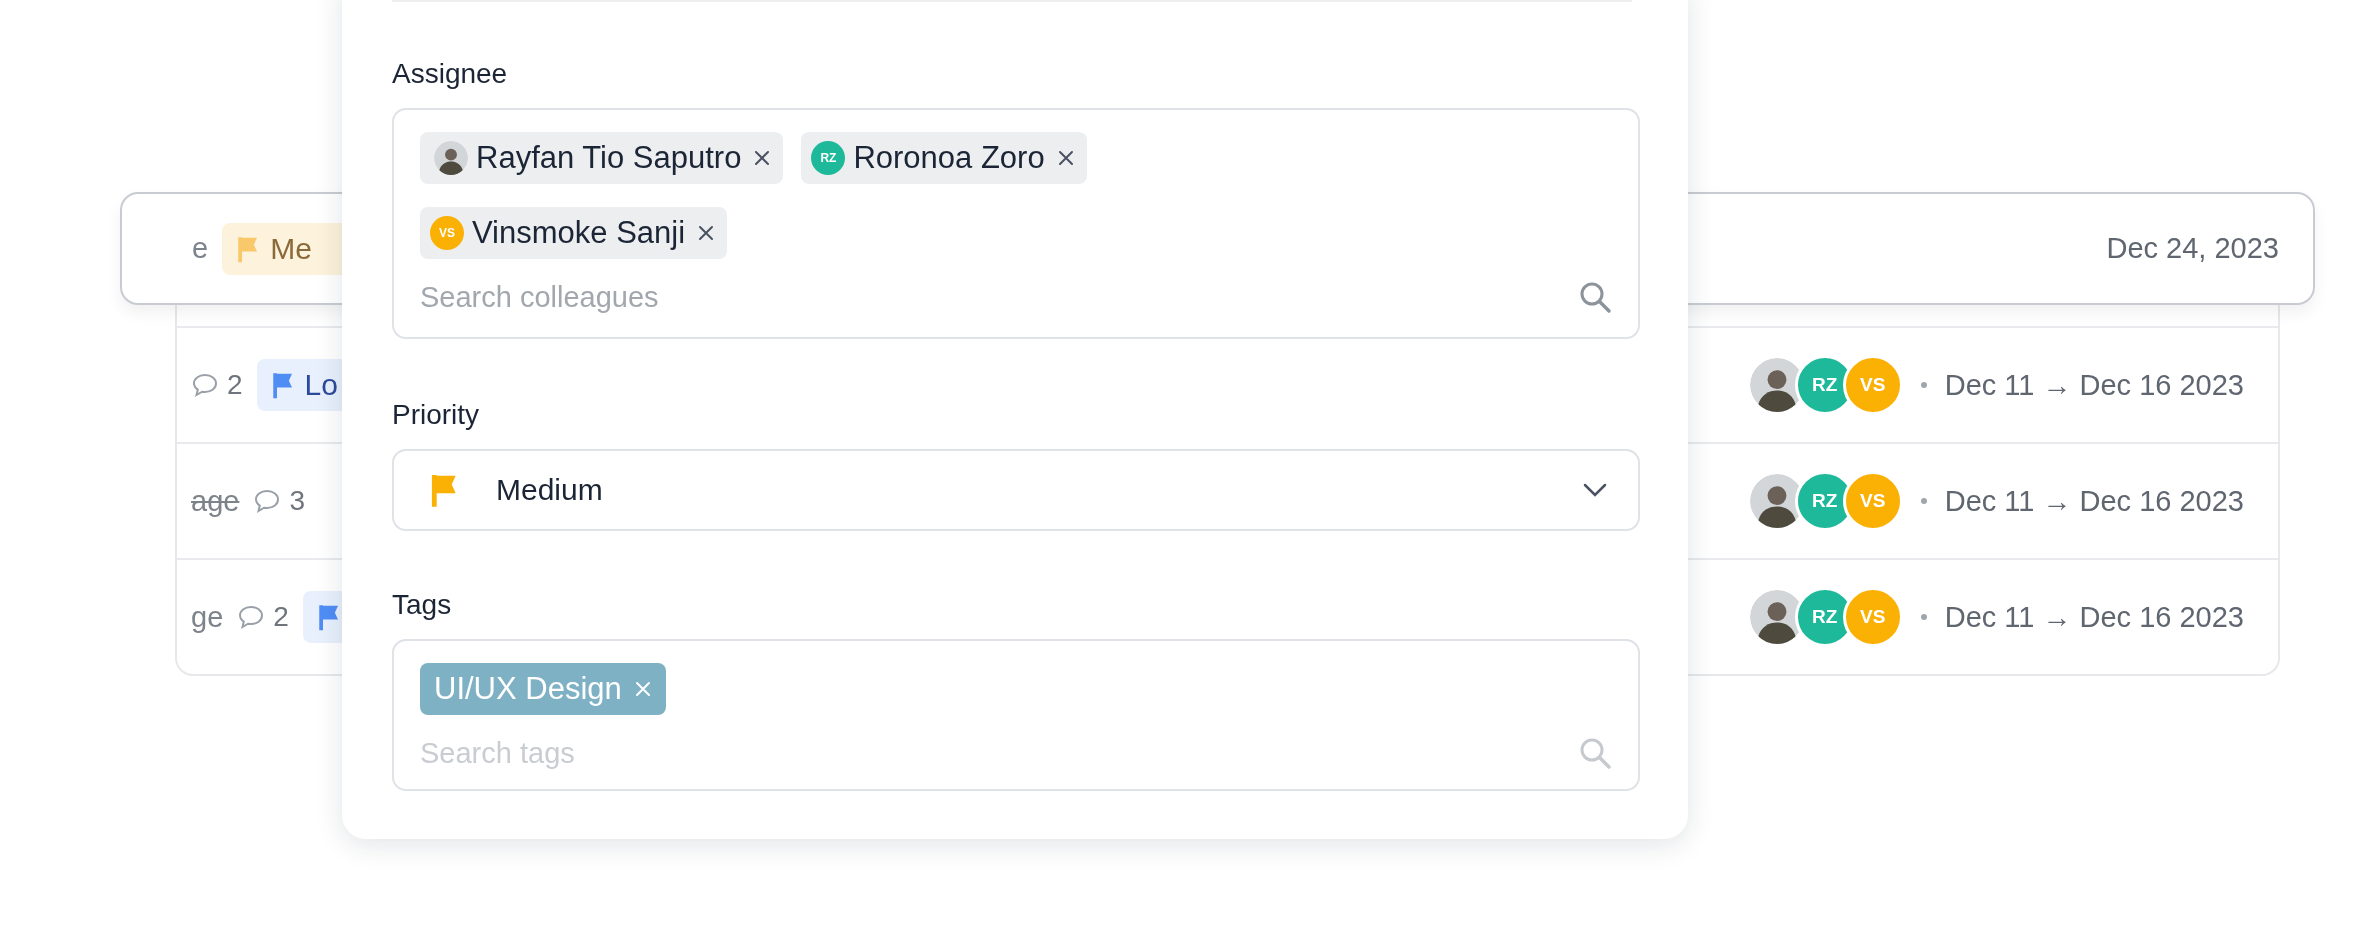  Describe the element at coordinates (2192, 248) in the screenshot. I see `task-date: Dec 24, 2023` at that location.